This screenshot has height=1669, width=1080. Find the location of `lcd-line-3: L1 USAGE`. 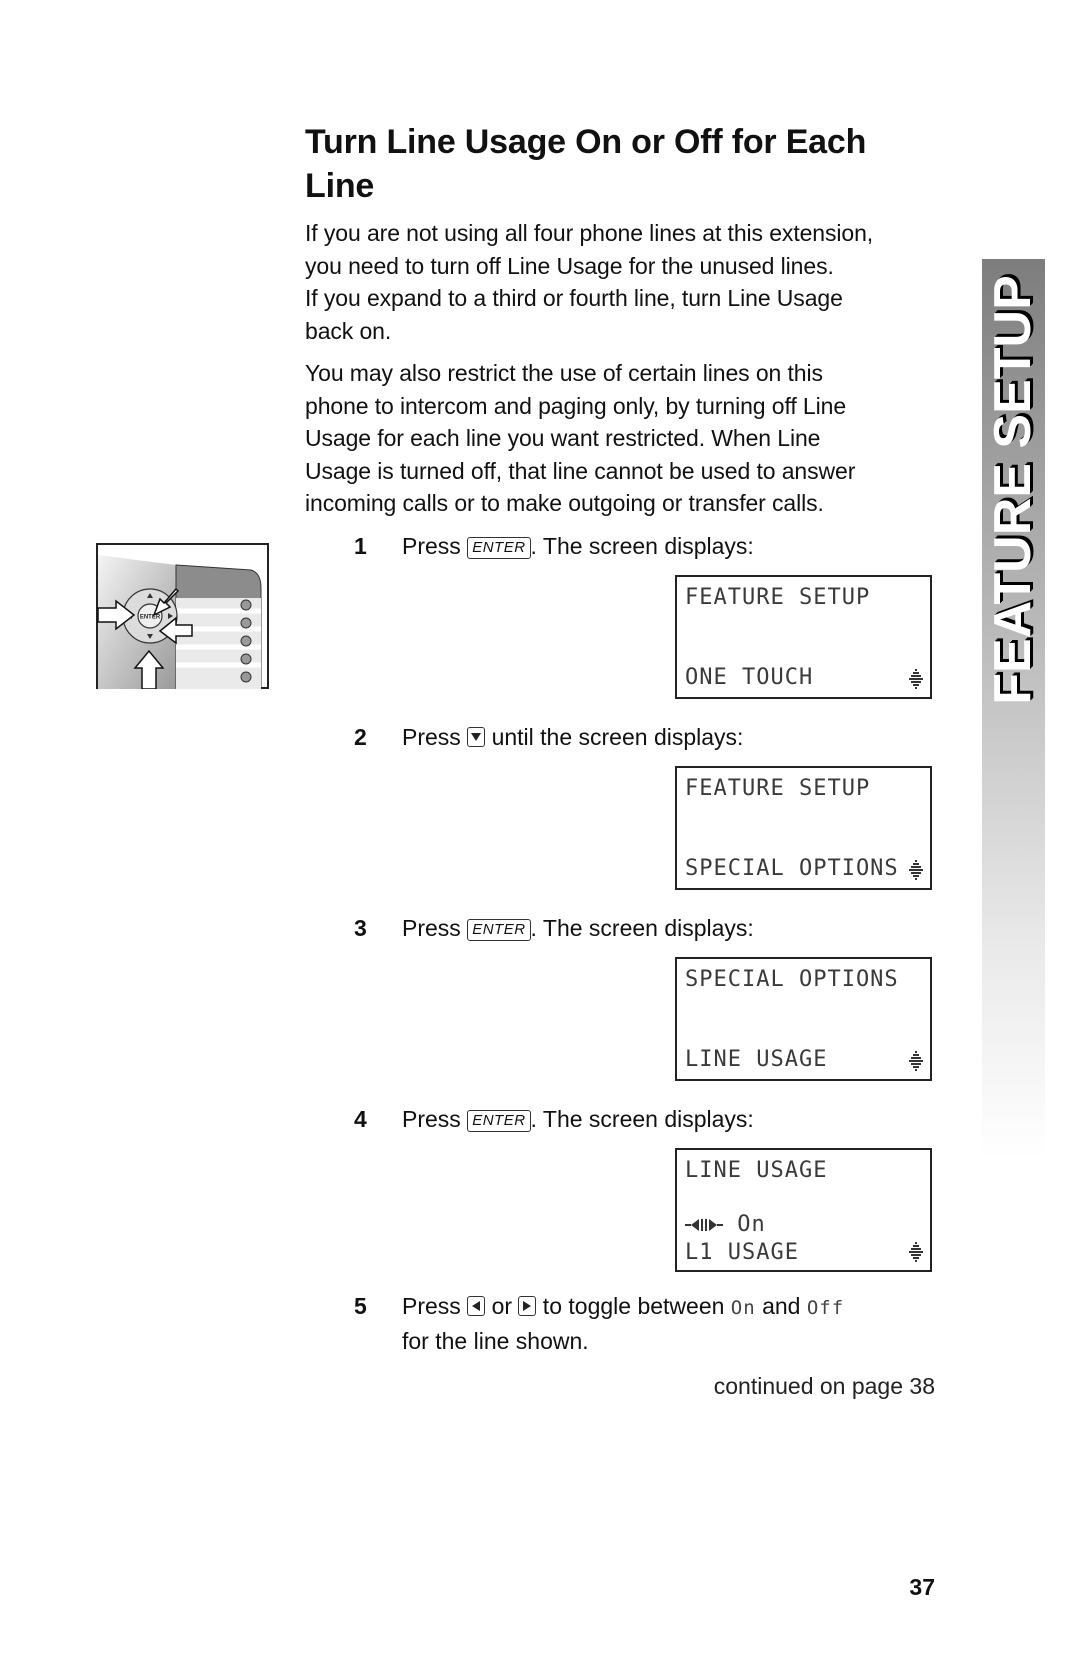

lcd-line-3: L1 USAGE is located at coordinates (742, 1252).